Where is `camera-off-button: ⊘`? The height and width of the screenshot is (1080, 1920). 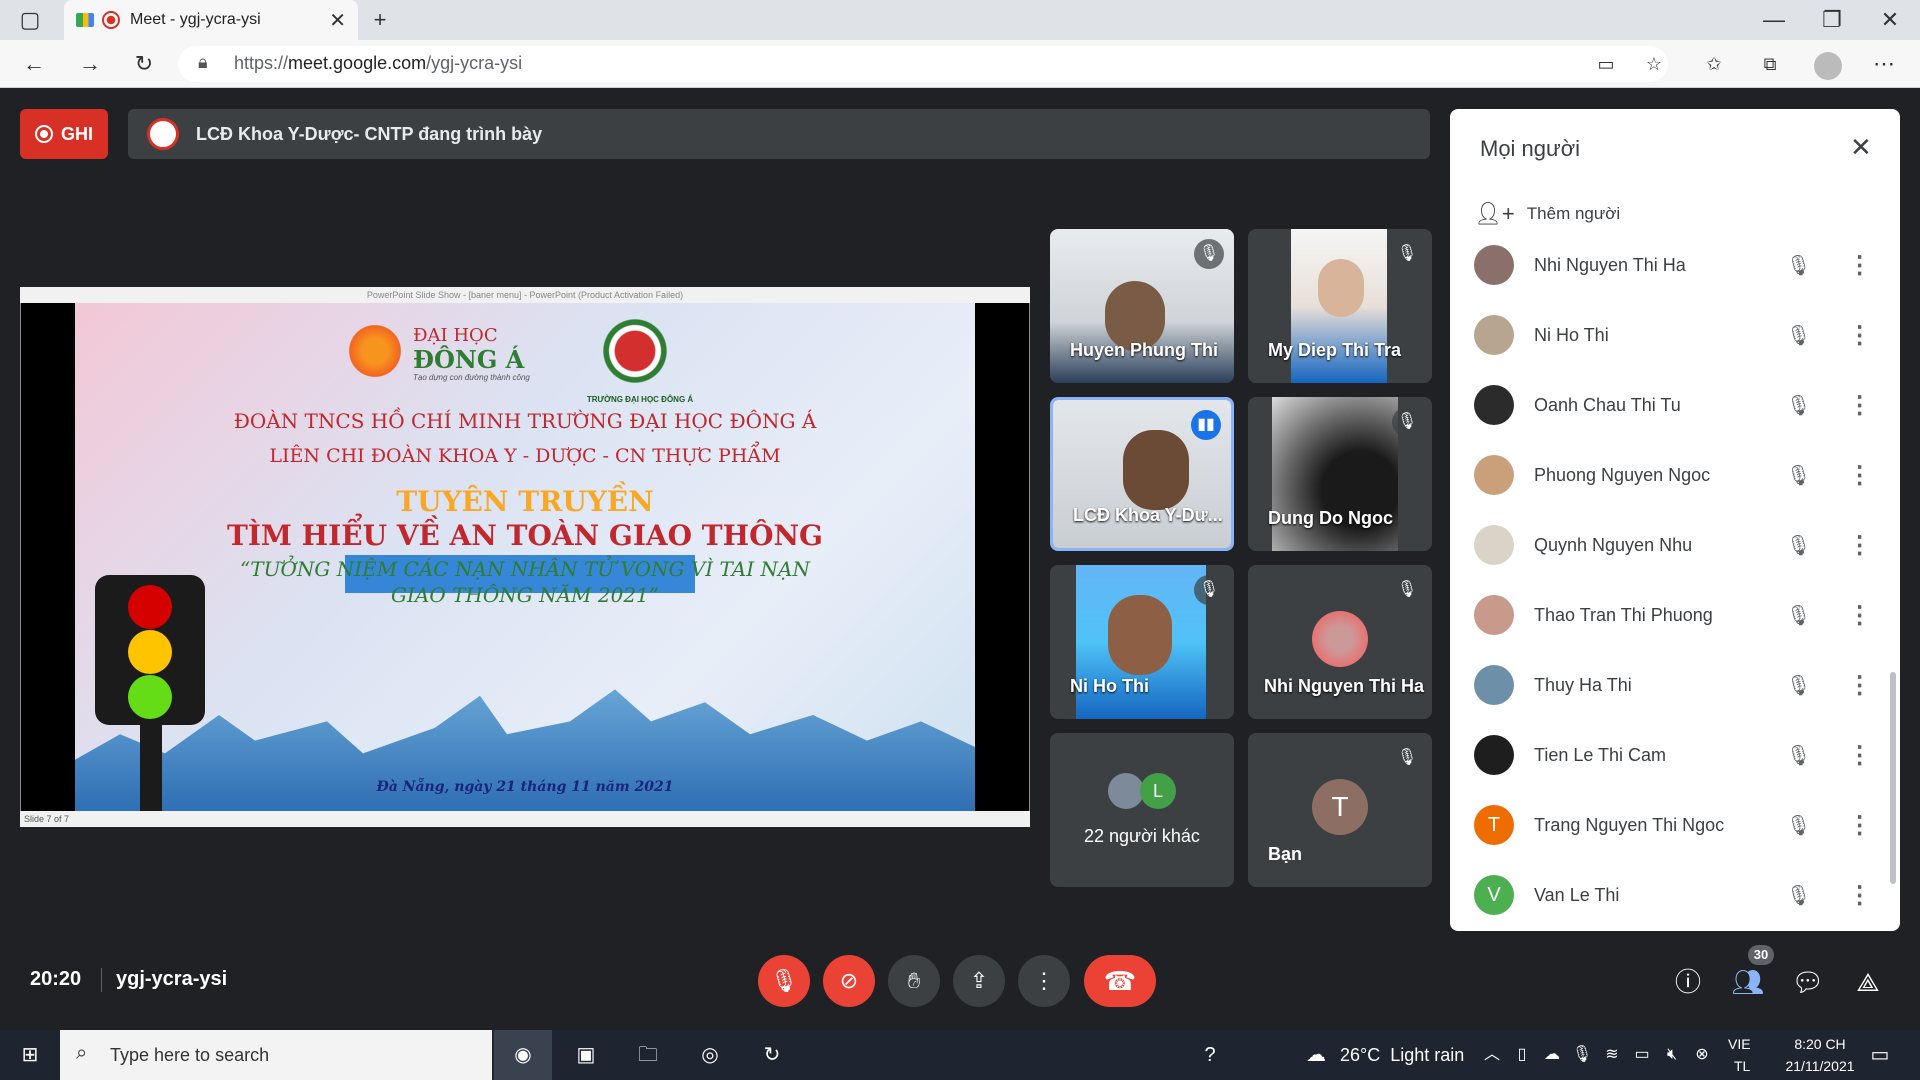 camera-off-button: ⊘ is located at coordinates (849, 981).